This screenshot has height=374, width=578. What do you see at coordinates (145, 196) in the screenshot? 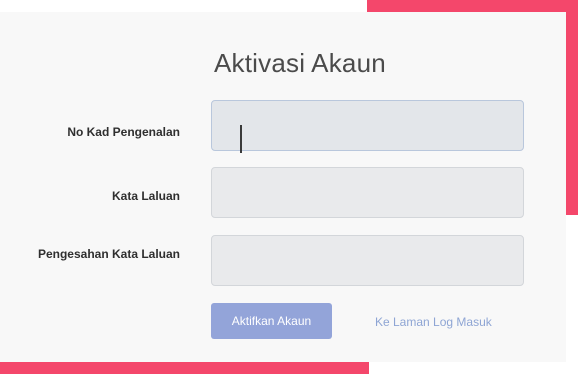
I see `password-label: Kata Laluan` at bounding box center [145, 196].